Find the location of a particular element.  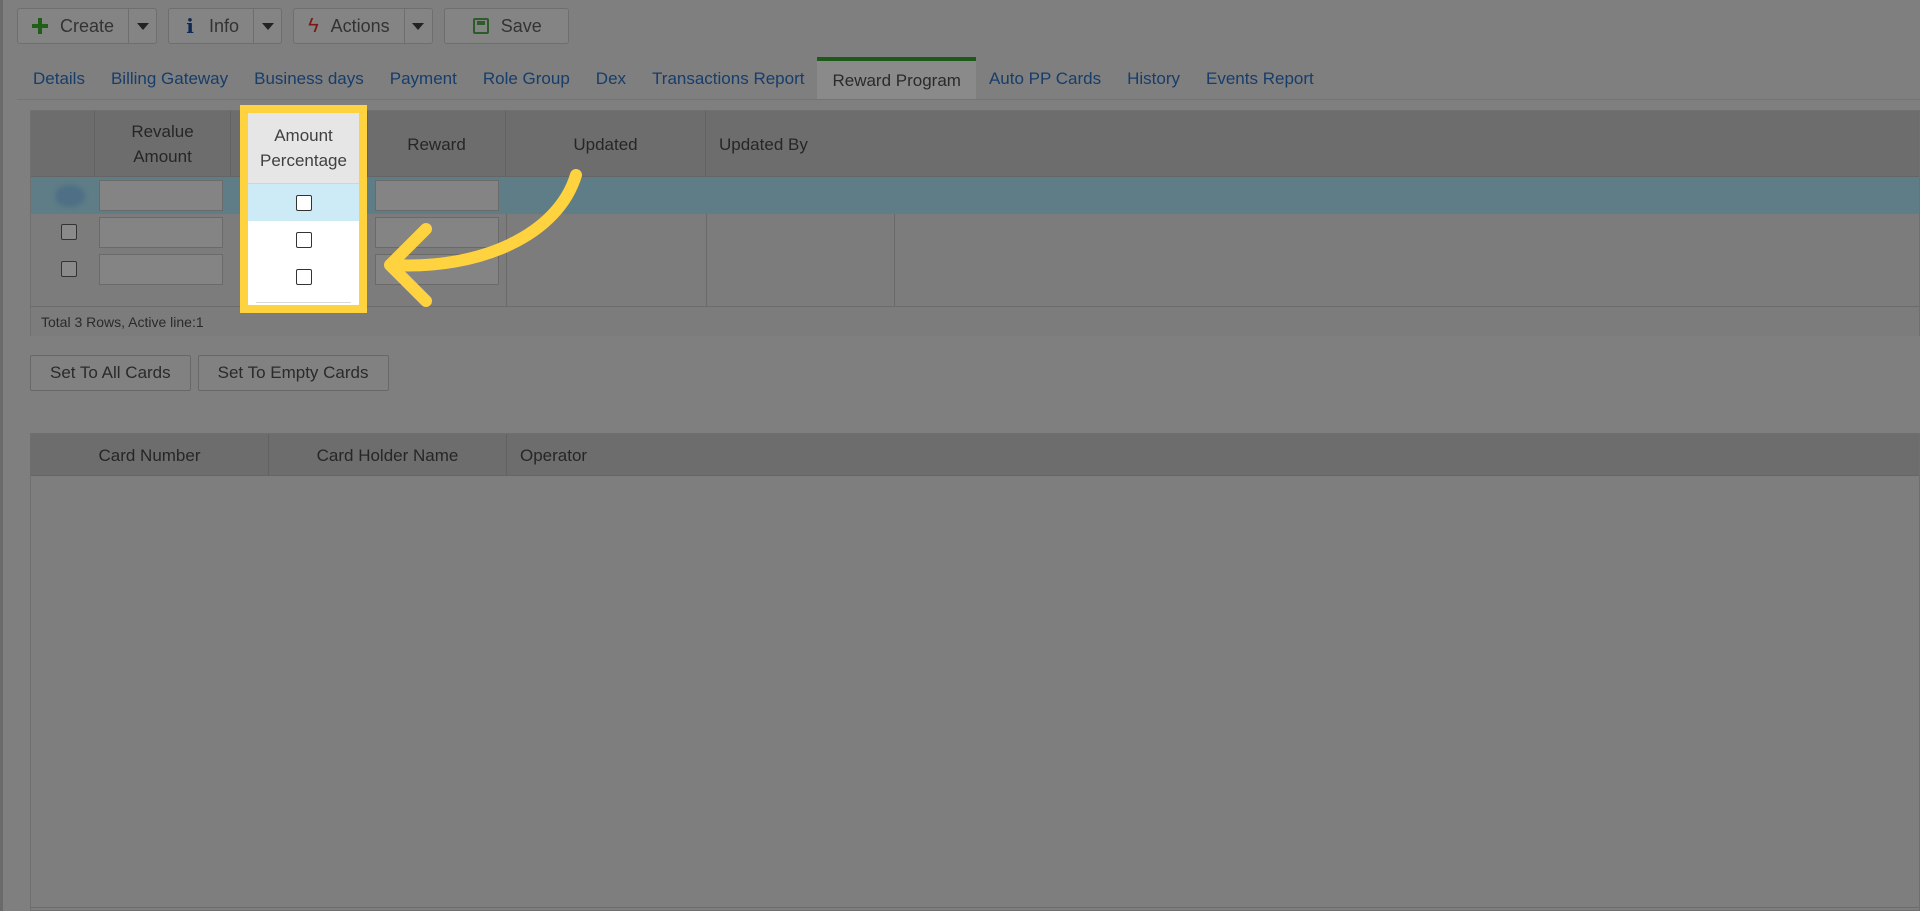

info-dropdown-toggle is located at coordinates (267, 26).